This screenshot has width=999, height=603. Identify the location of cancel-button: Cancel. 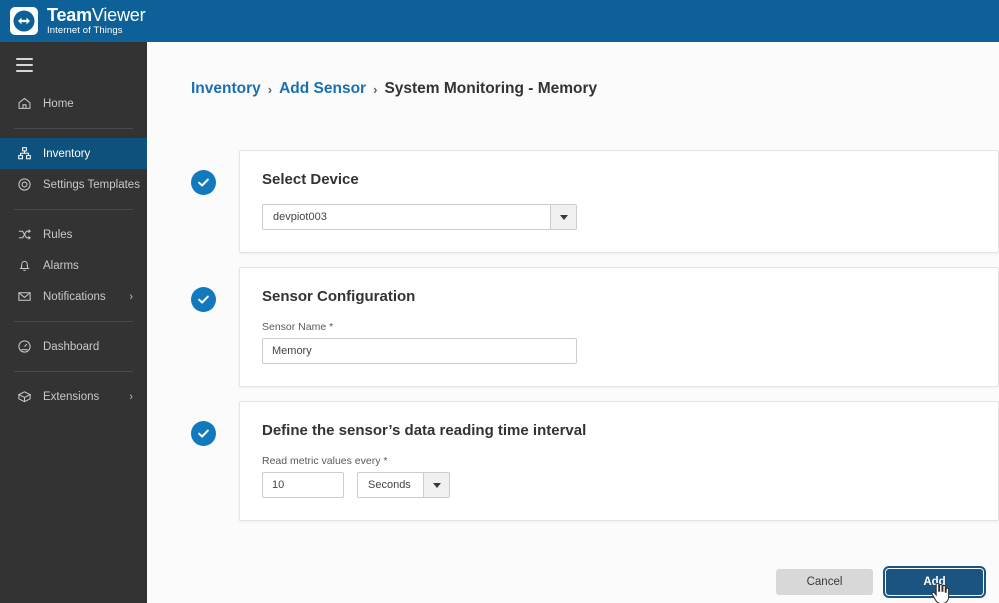
(824, 582).